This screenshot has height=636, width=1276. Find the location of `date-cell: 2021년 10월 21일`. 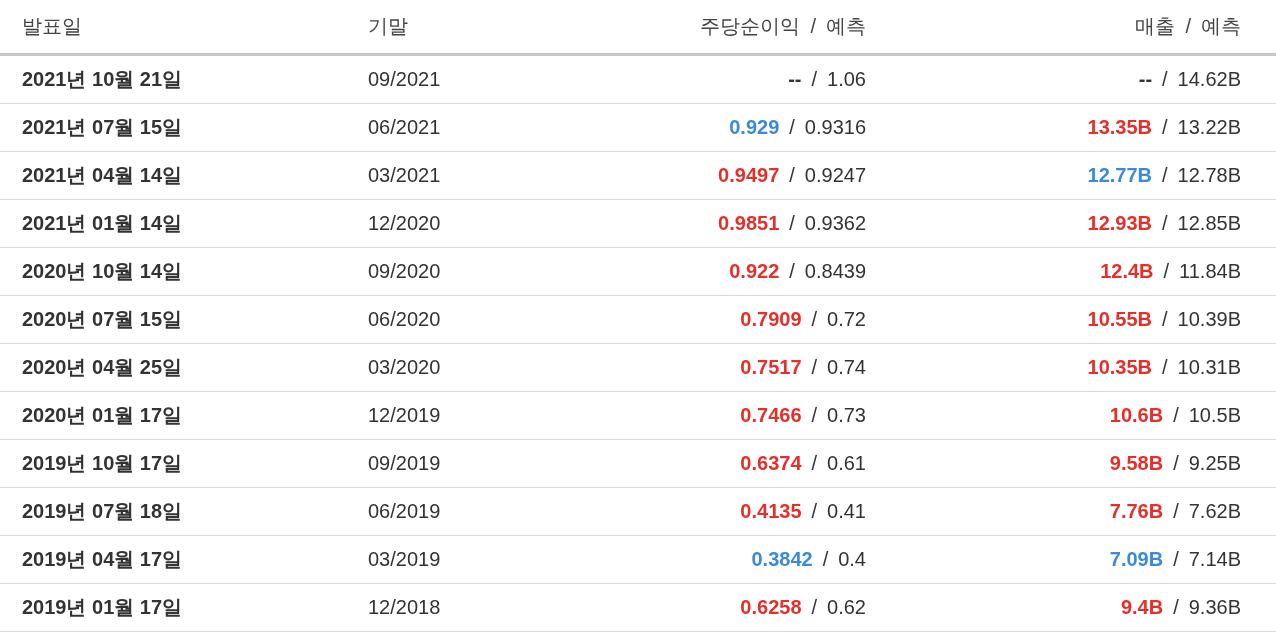

date-cell: 2021년 10월 21일 is located at coordinates (102, 79).